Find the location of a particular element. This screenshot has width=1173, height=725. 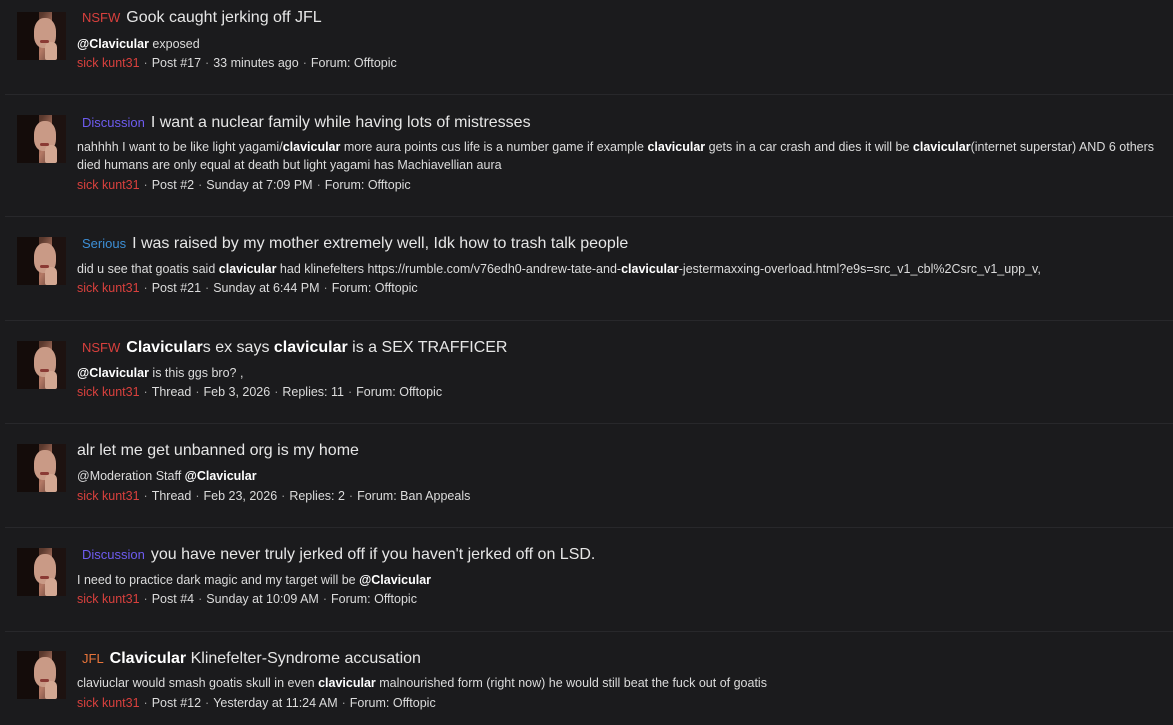

title-text: Gook caught jerking off JFL is located at coordinates (224, 17).